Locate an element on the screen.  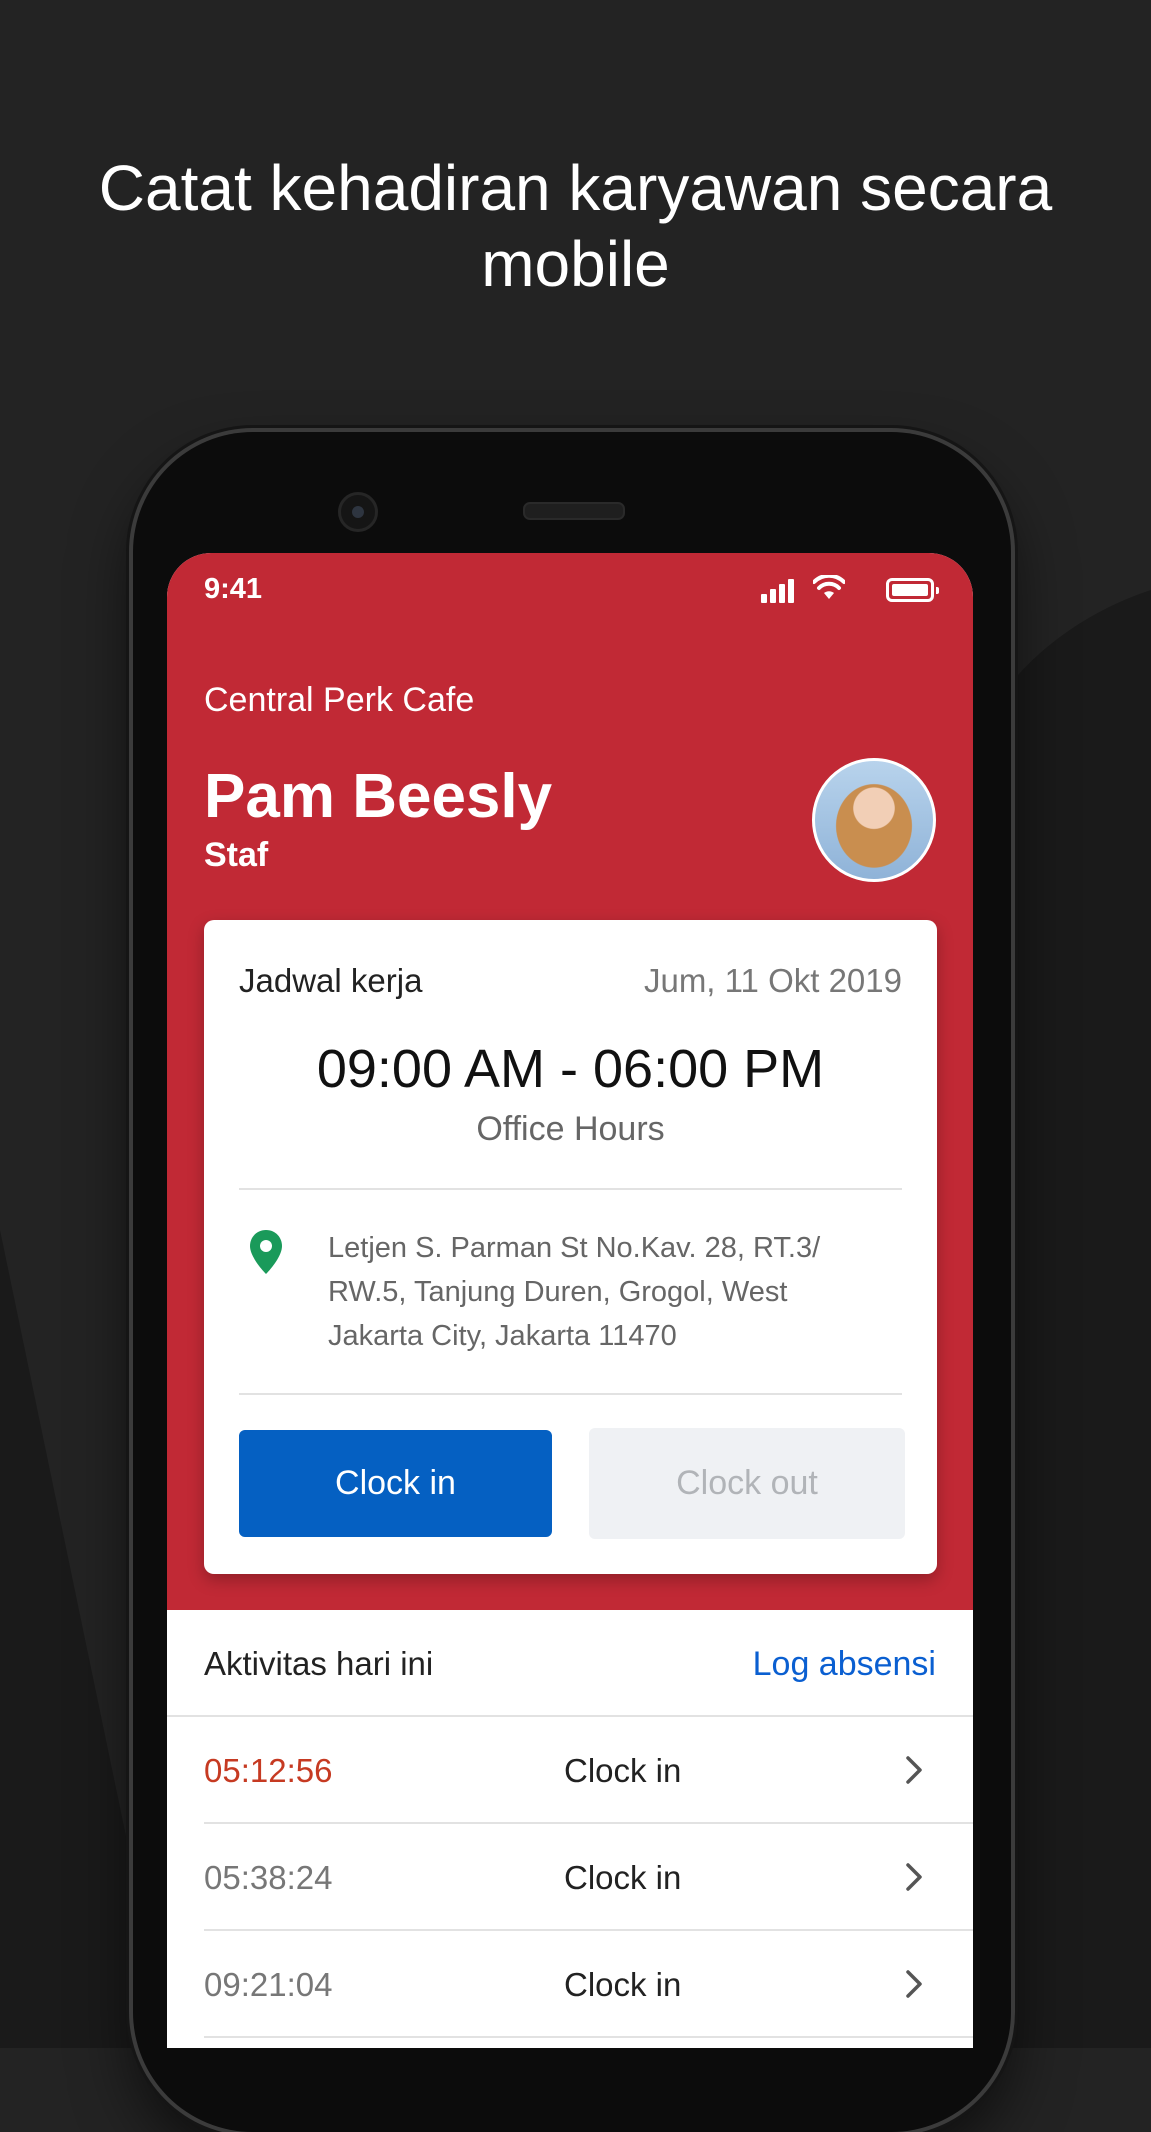
battery-icon is located at coordinates (912, 590).